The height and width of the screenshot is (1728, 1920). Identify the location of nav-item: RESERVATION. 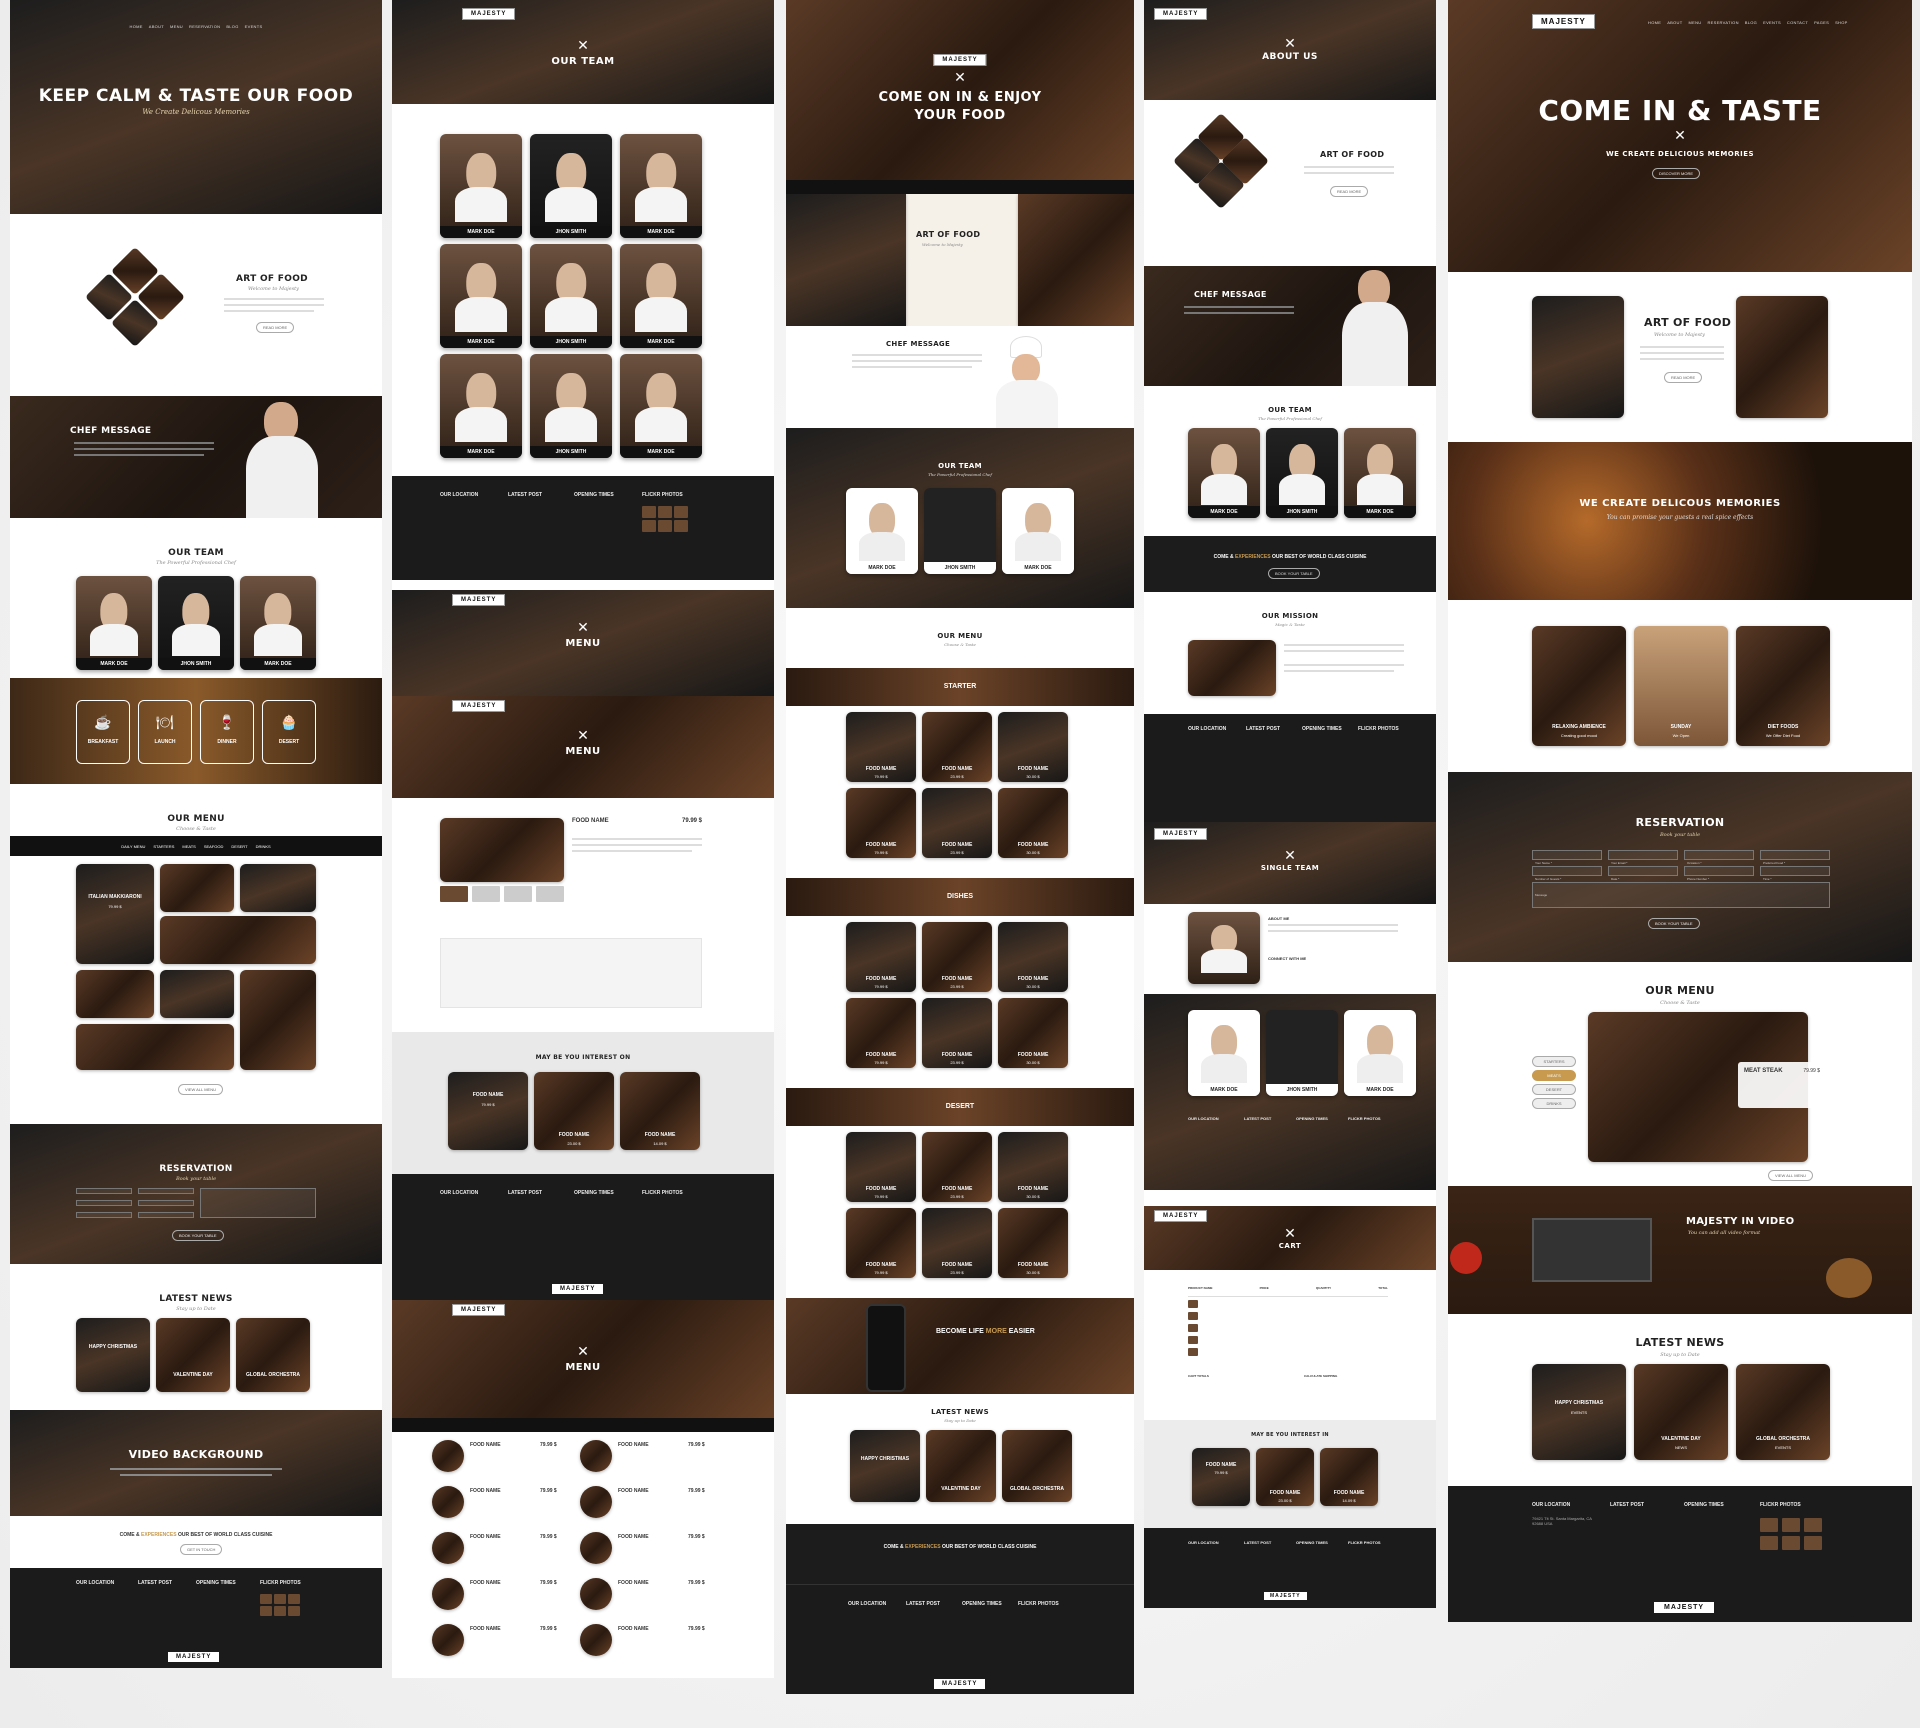
(1722, 22).